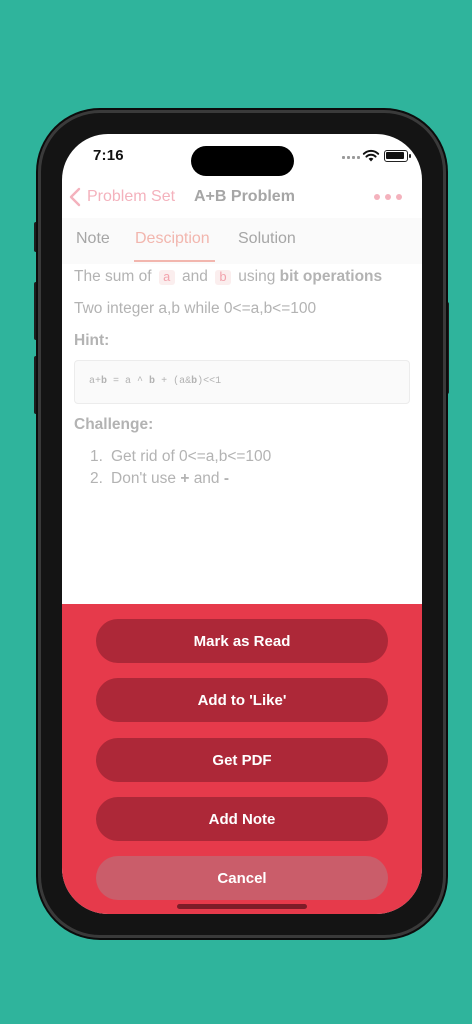  Describe the element at coordinates (242, 700) in the screenshot. I see `add-to-like-button: Add to 'Like'` at that location.